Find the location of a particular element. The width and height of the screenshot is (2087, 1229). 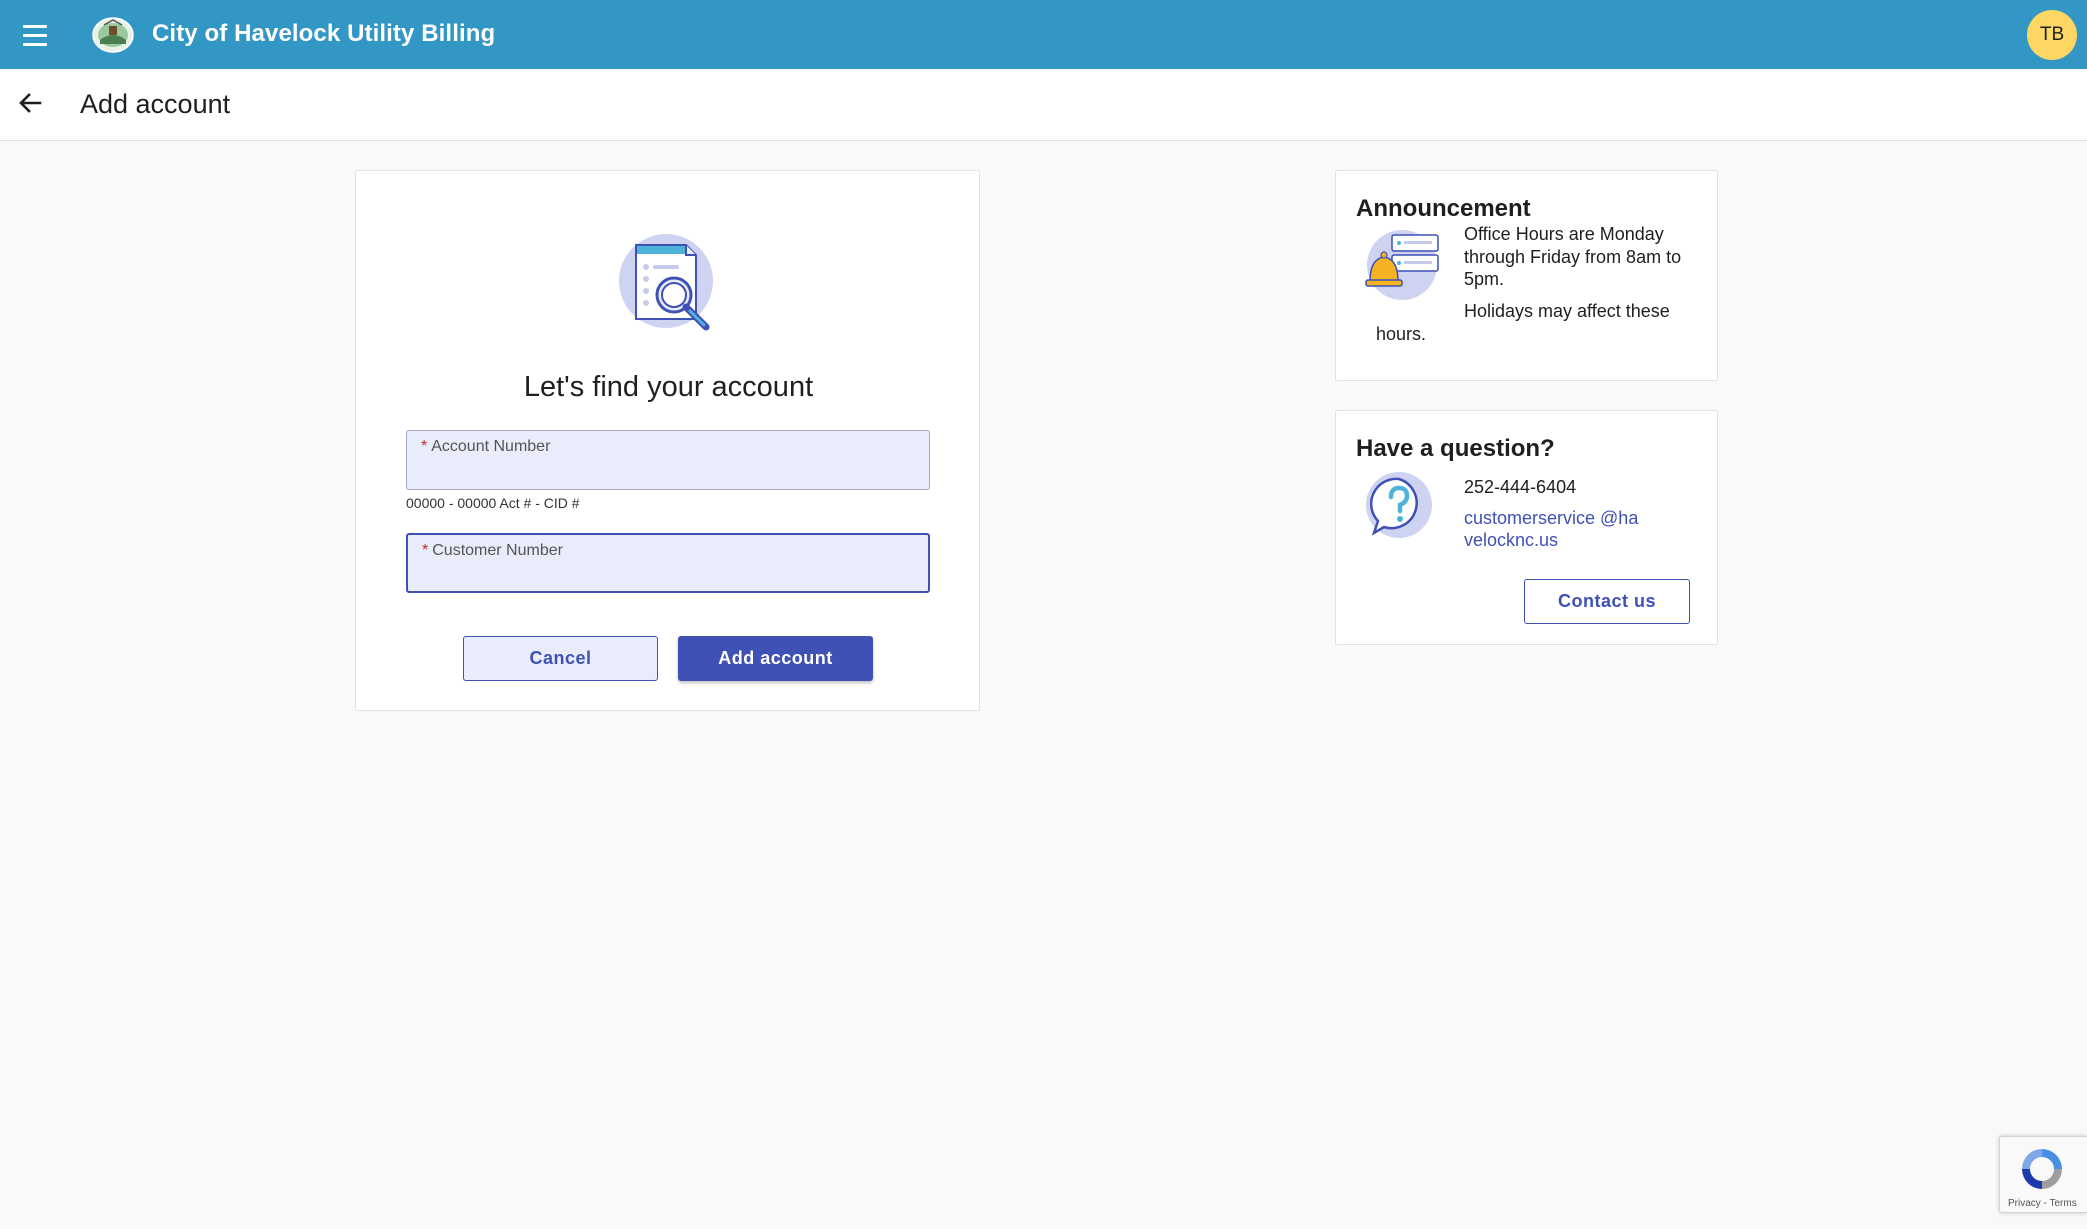

customer-number-field: * Customer Number is located at coordinates (668, 563).